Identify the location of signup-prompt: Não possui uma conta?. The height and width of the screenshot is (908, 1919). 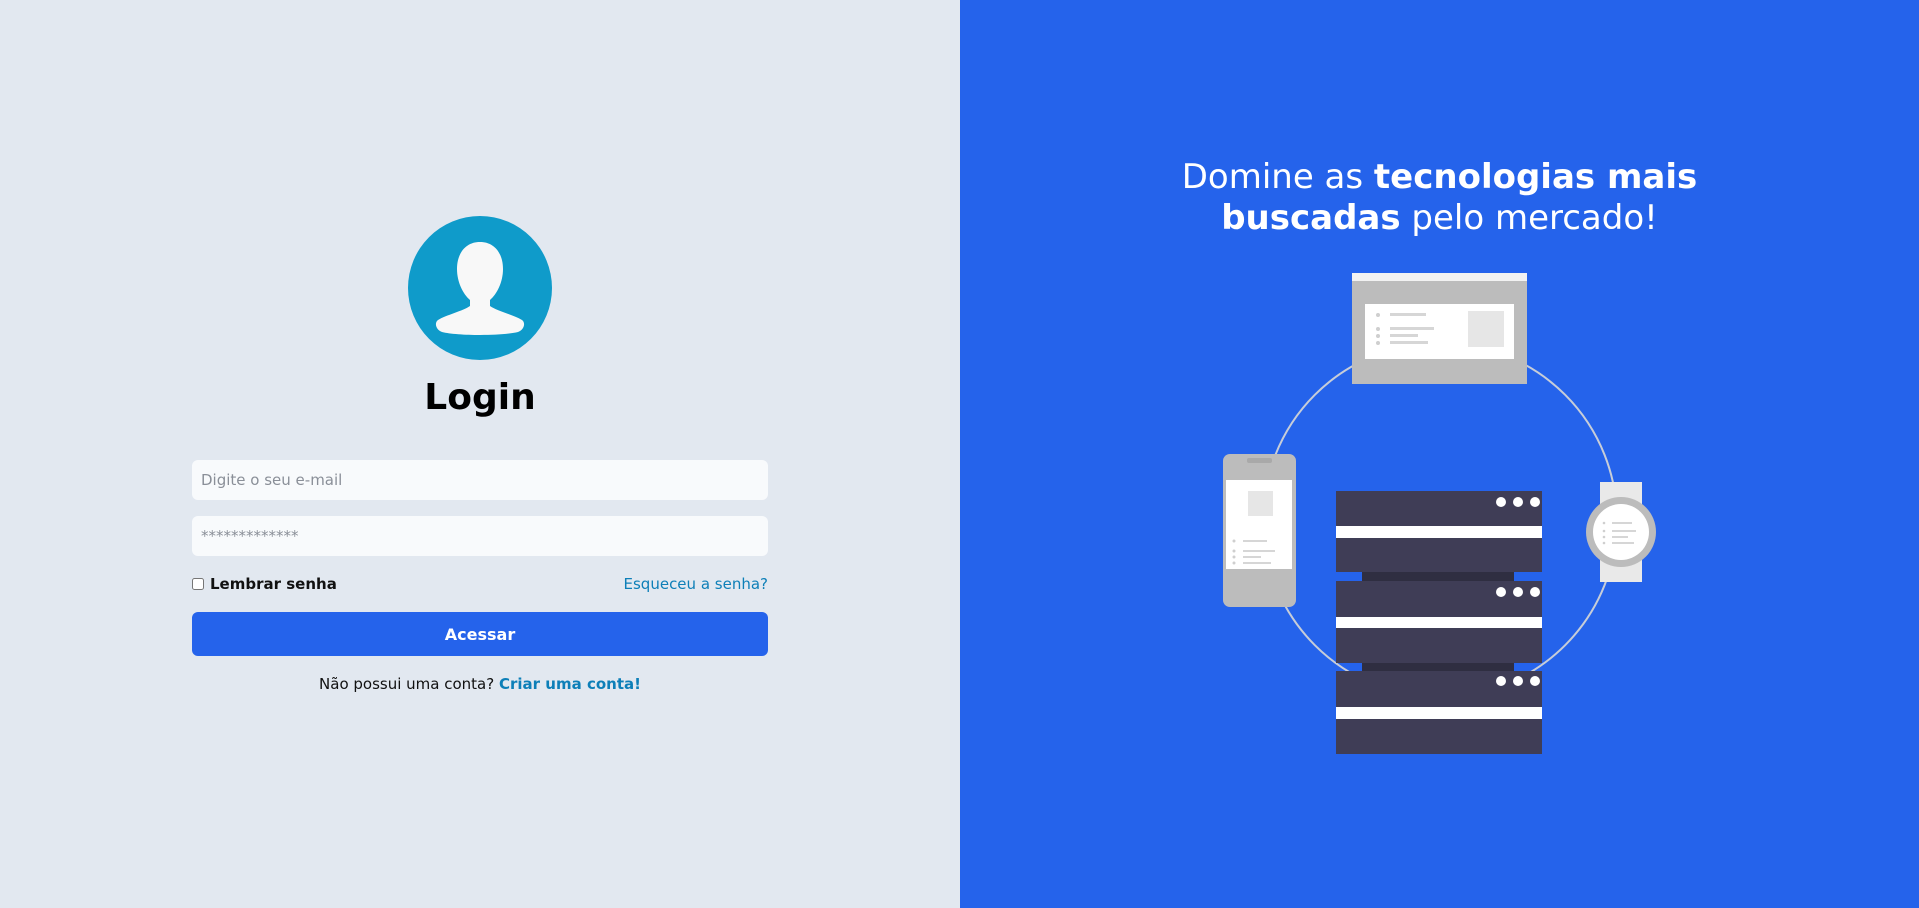
(407, 684).